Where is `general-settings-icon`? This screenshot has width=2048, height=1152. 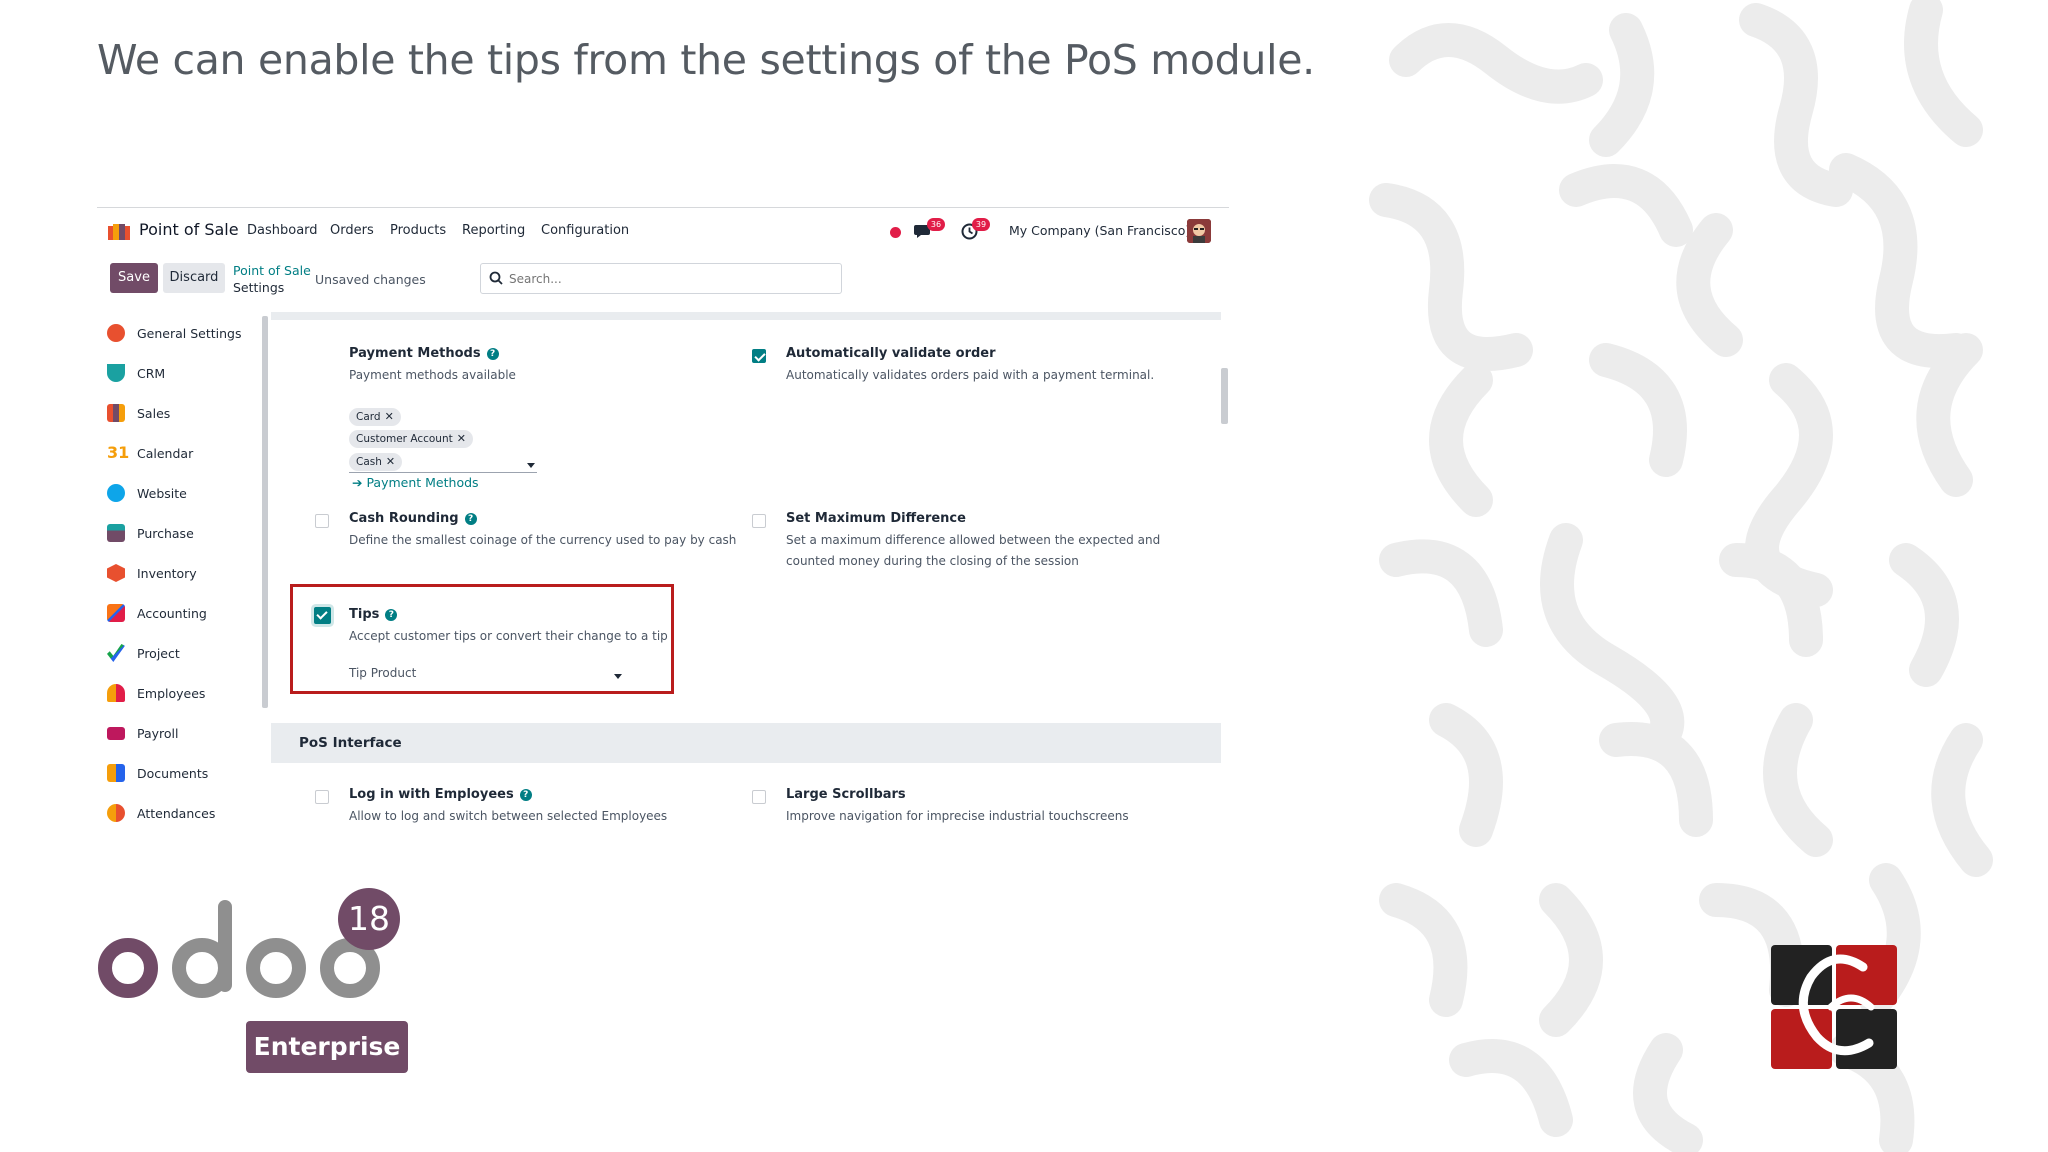
general-settings-icon is located at coordinates (116, 333).